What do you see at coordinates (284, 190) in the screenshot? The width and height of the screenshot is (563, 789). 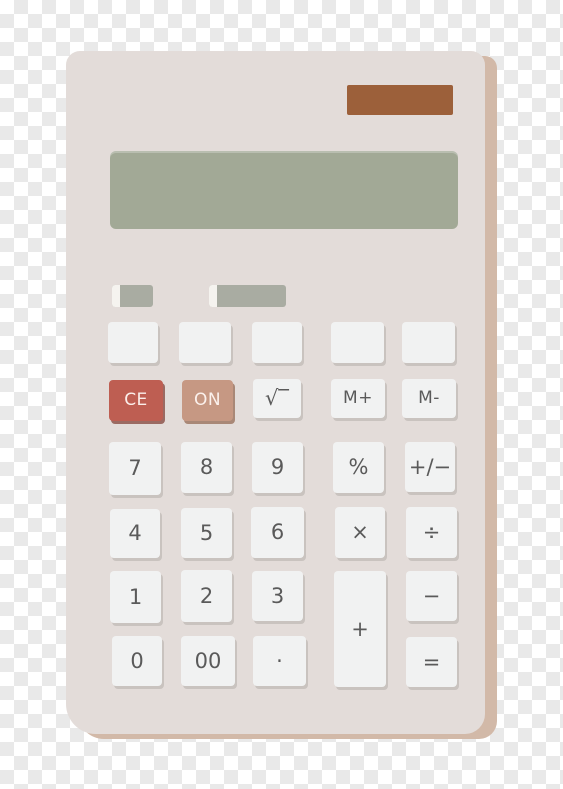 I see `display-screen` at bounding box center [284, 190].